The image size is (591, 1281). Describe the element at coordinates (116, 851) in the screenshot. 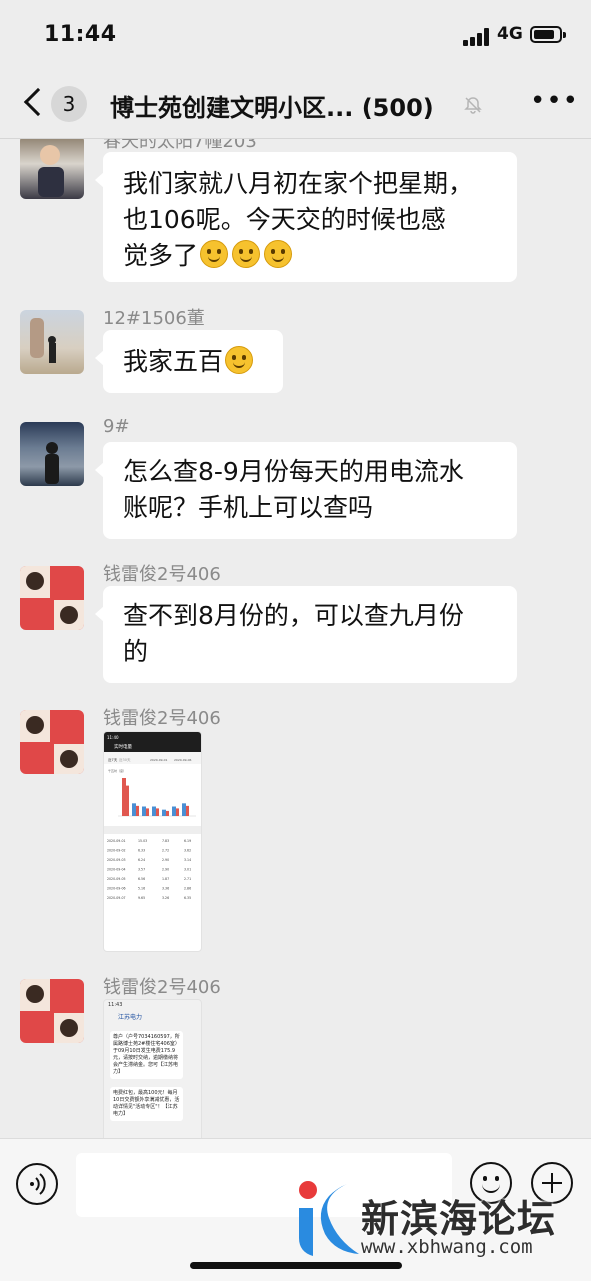

I see `usage-table-cell: 2020-09-02` at that location.